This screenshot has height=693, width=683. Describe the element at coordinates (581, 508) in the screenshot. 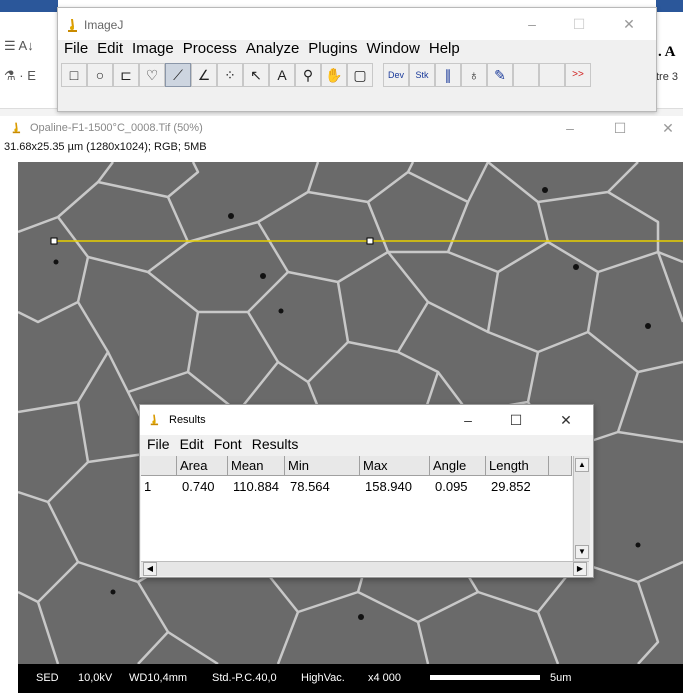

I see `results-vertical-scrollbar: ▲ ▼` at that location.